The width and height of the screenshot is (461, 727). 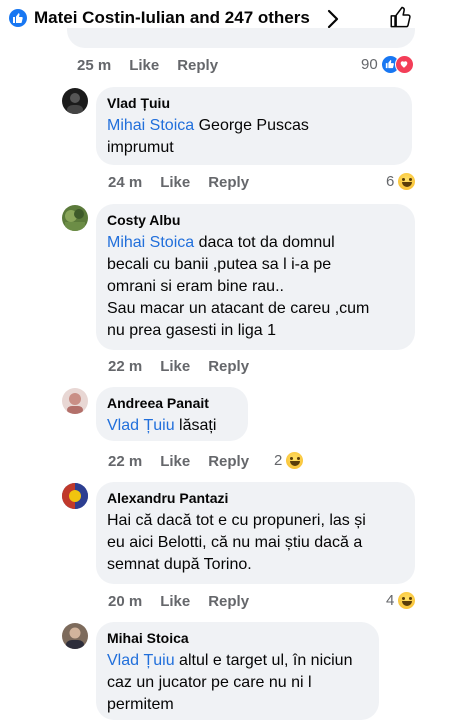 I want to click on comment-actions: 24 m Like Reply, so click(x=187, y=182).